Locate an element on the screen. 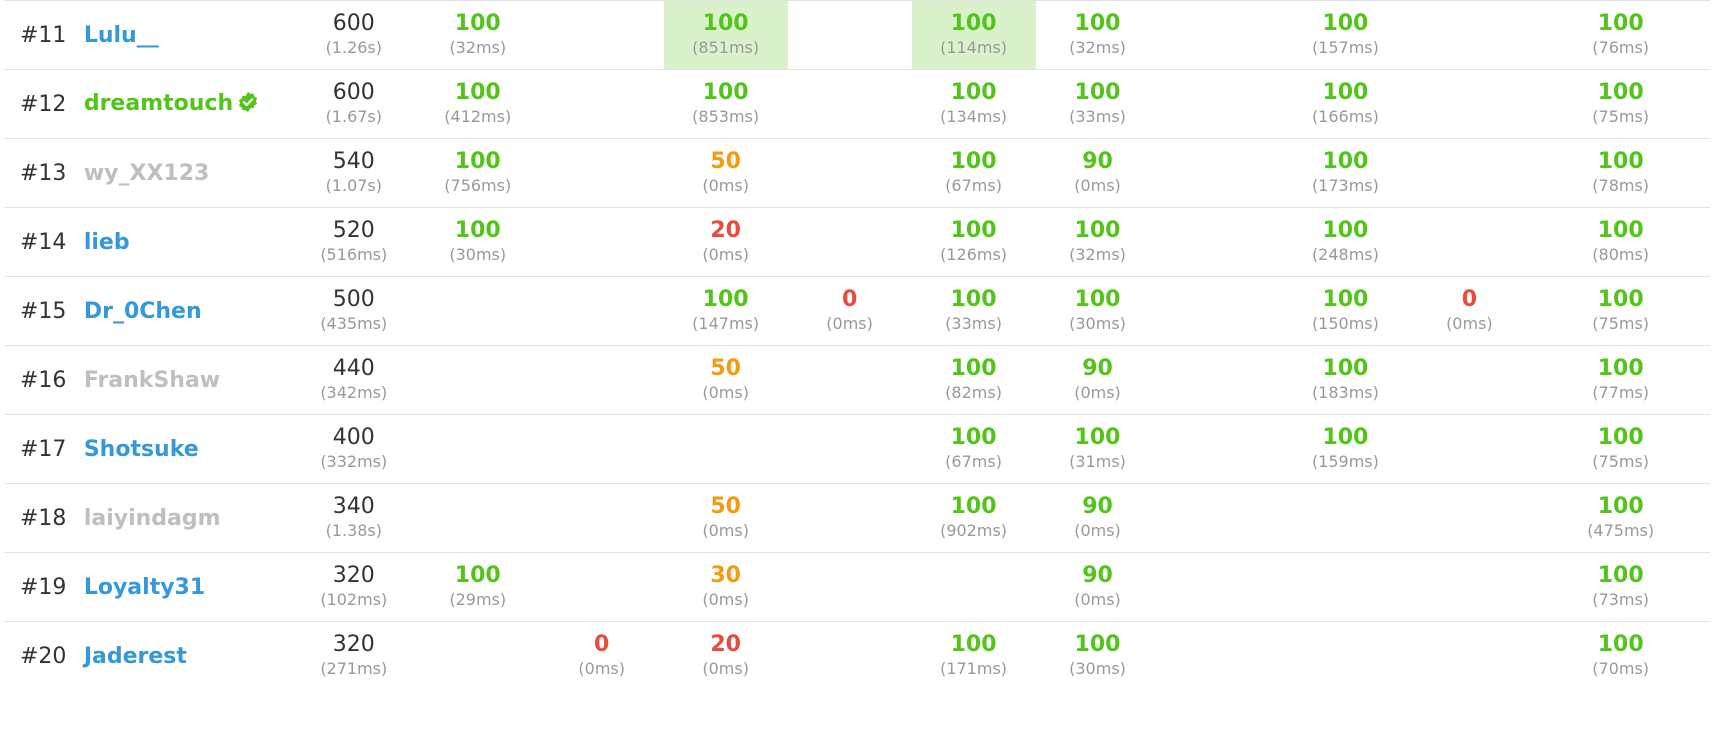 This screenshot has height=748, width=1714. rank-cell: #19 is located at coordinates (44, 587).